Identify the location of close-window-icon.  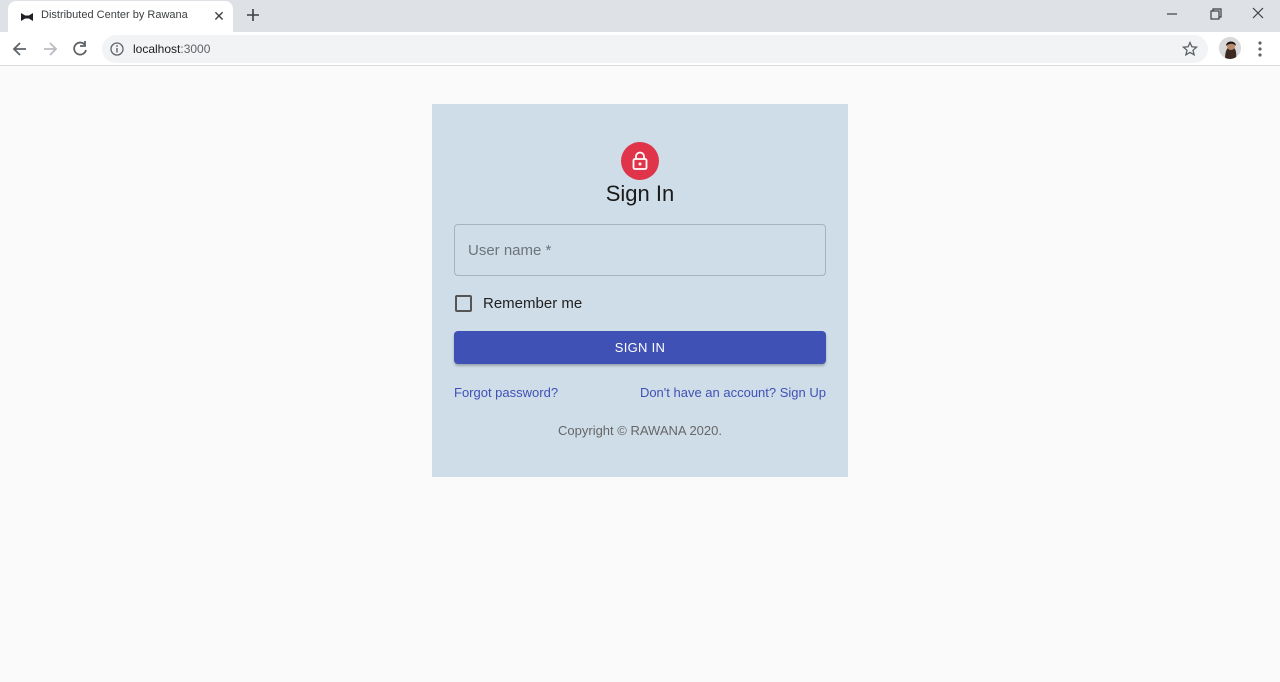
(1258, 14).